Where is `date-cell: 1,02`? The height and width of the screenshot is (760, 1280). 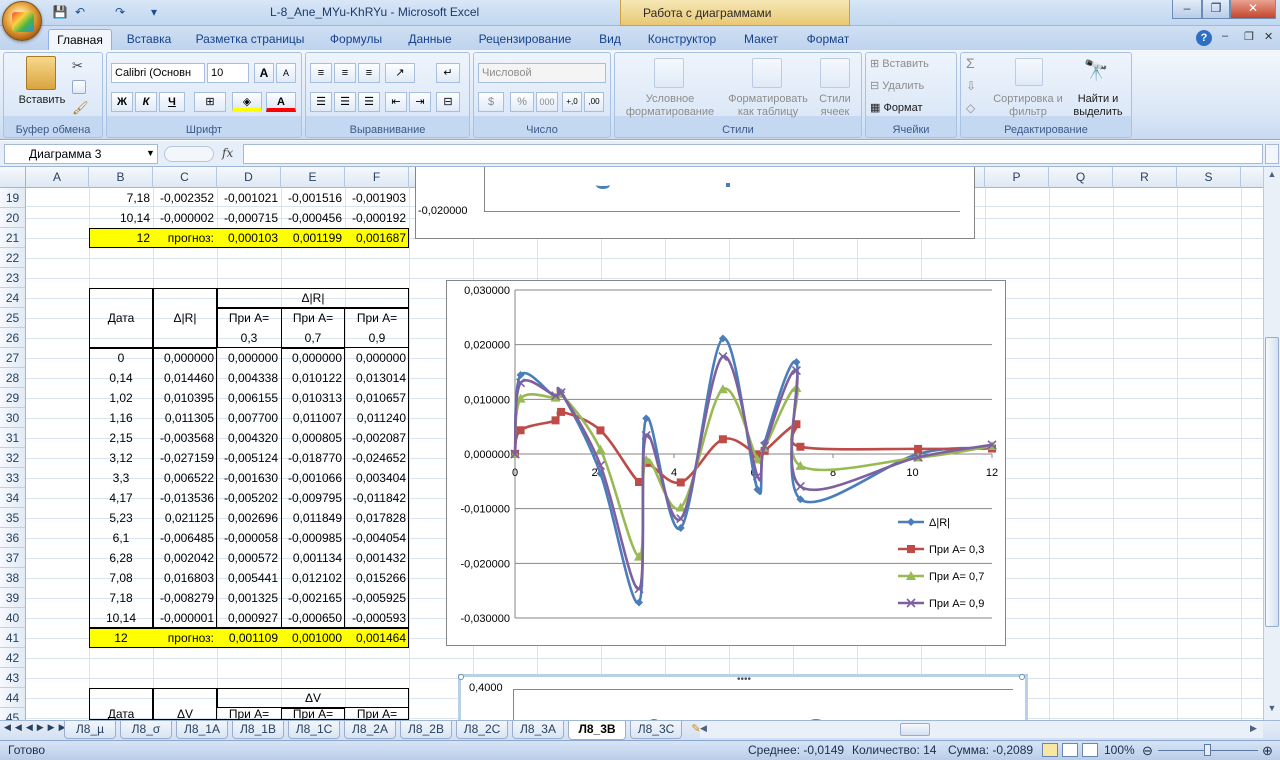 date-cell: 1,02 is located at coordinates (121, 398).